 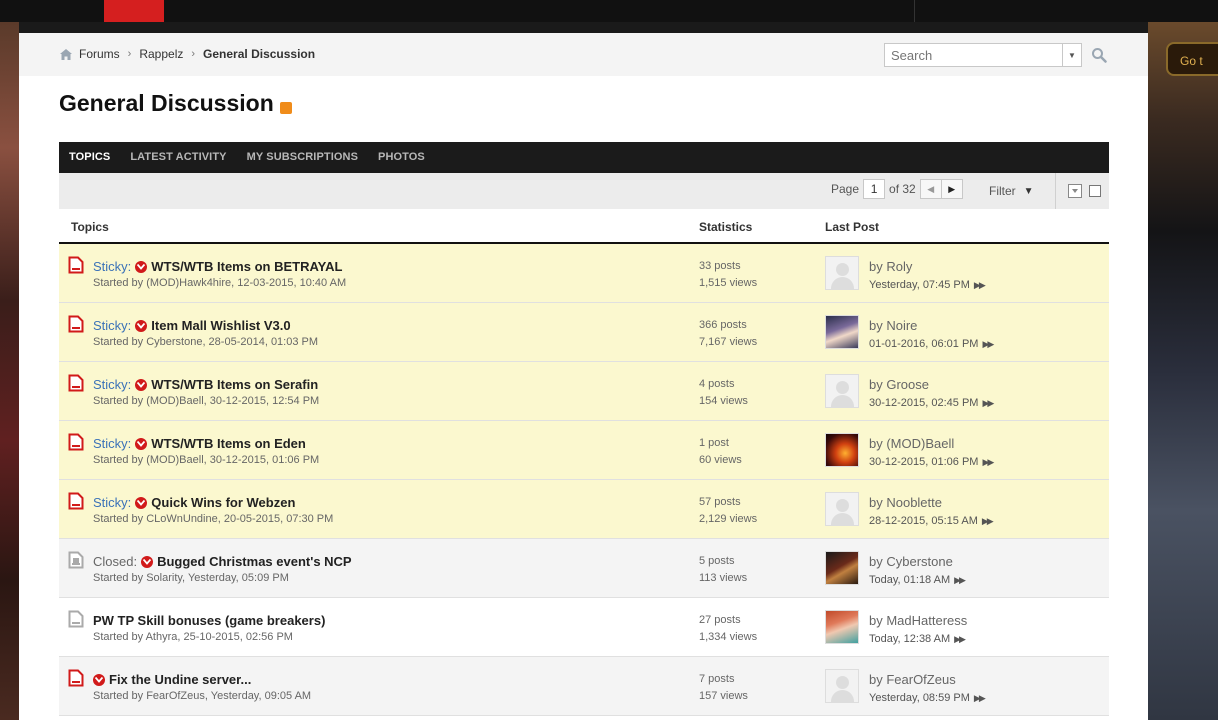 I want to click on last-post-time: 30-12-2015, 02:45 PM, so click(x=924, y=403).